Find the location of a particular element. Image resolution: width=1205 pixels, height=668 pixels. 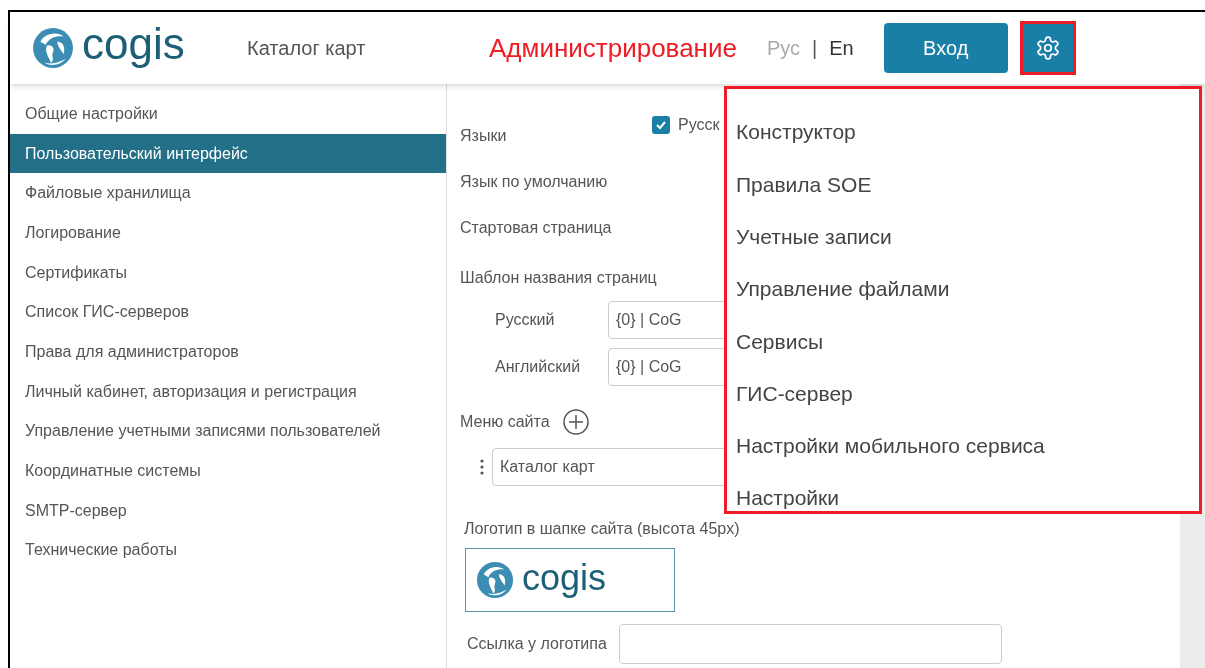

sidebar-item: Файловые хранилища is located at coordinates (228, 193).